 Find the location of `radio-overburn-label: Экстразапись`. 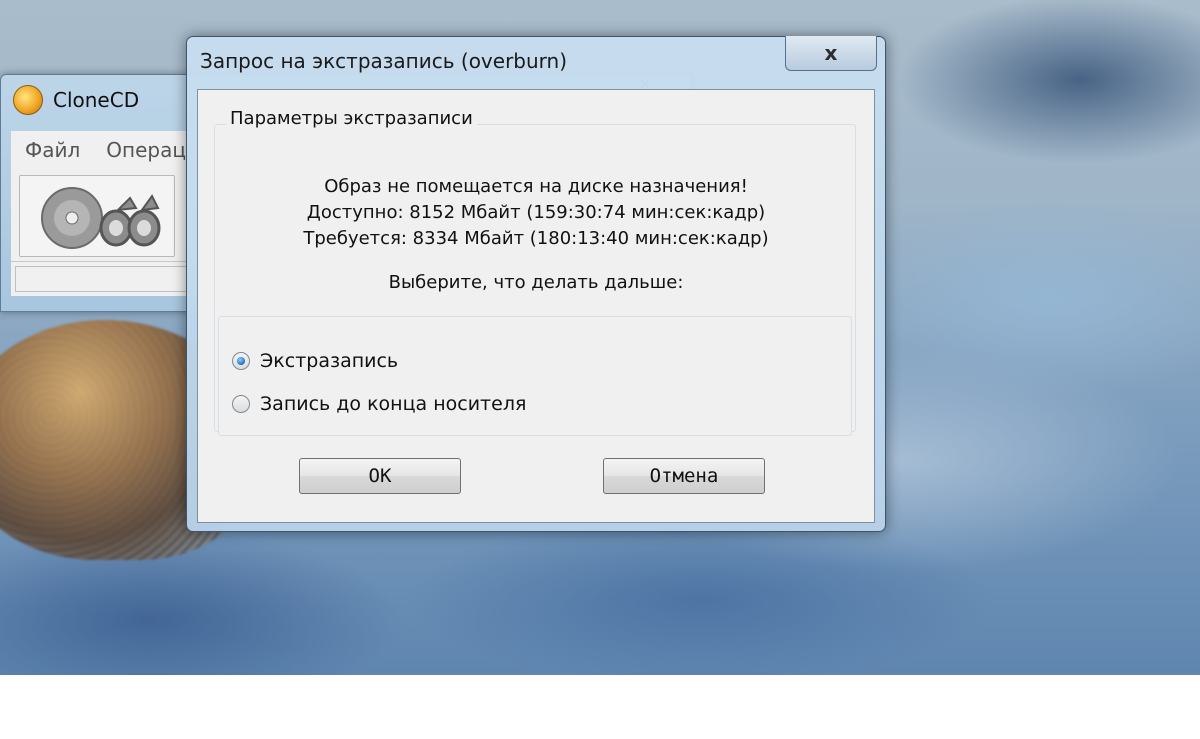

radio-overburn-label: Экстразапись is located at coordinates (329, 361).